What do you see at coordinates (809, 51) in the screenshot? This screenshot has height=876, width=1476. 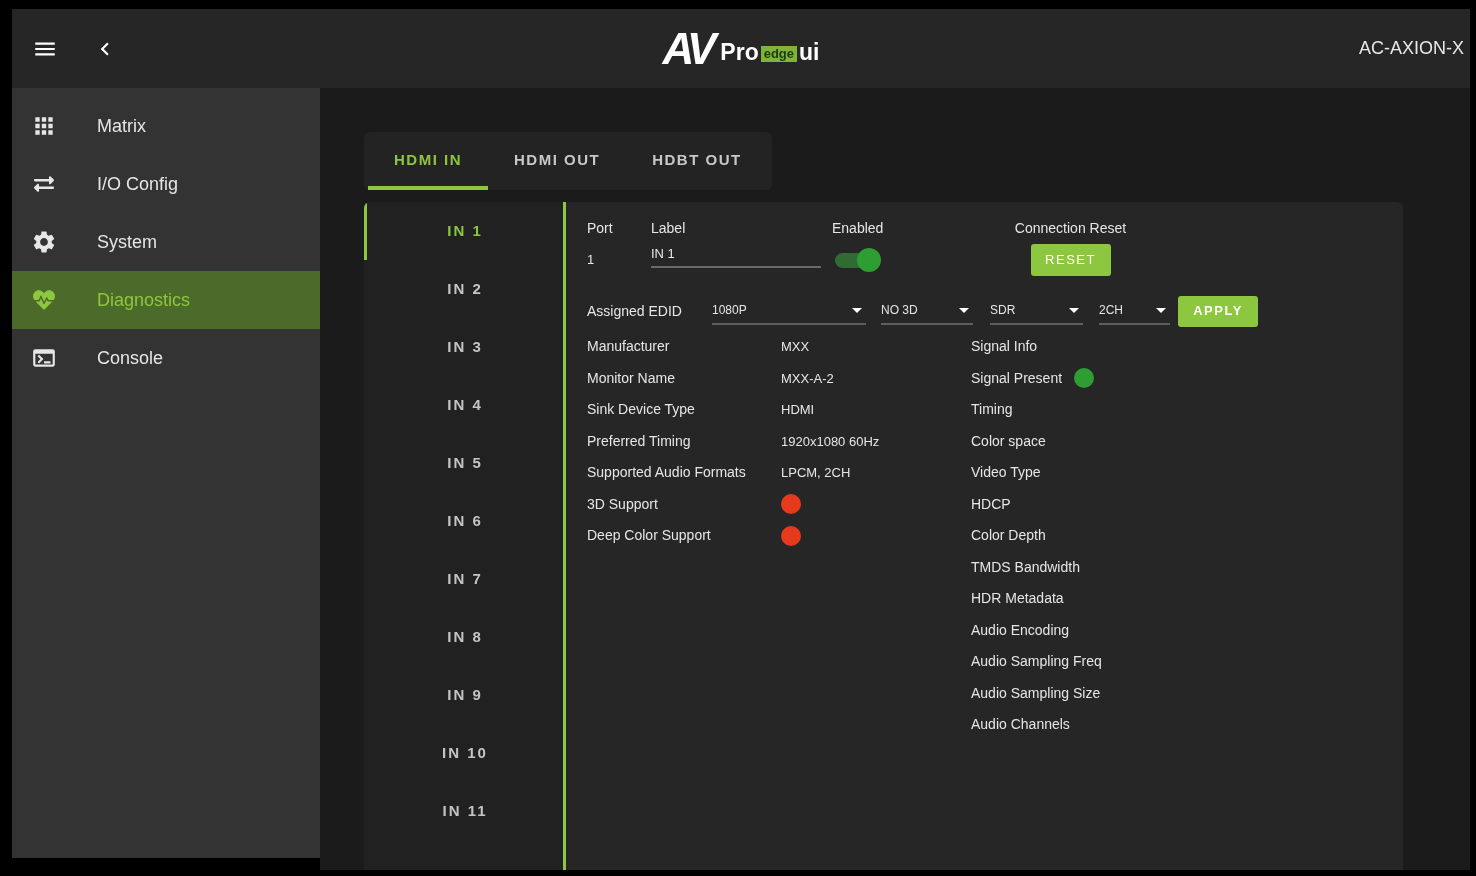 I see `logo-wordmark: ui` at bounding box center [809, 51].